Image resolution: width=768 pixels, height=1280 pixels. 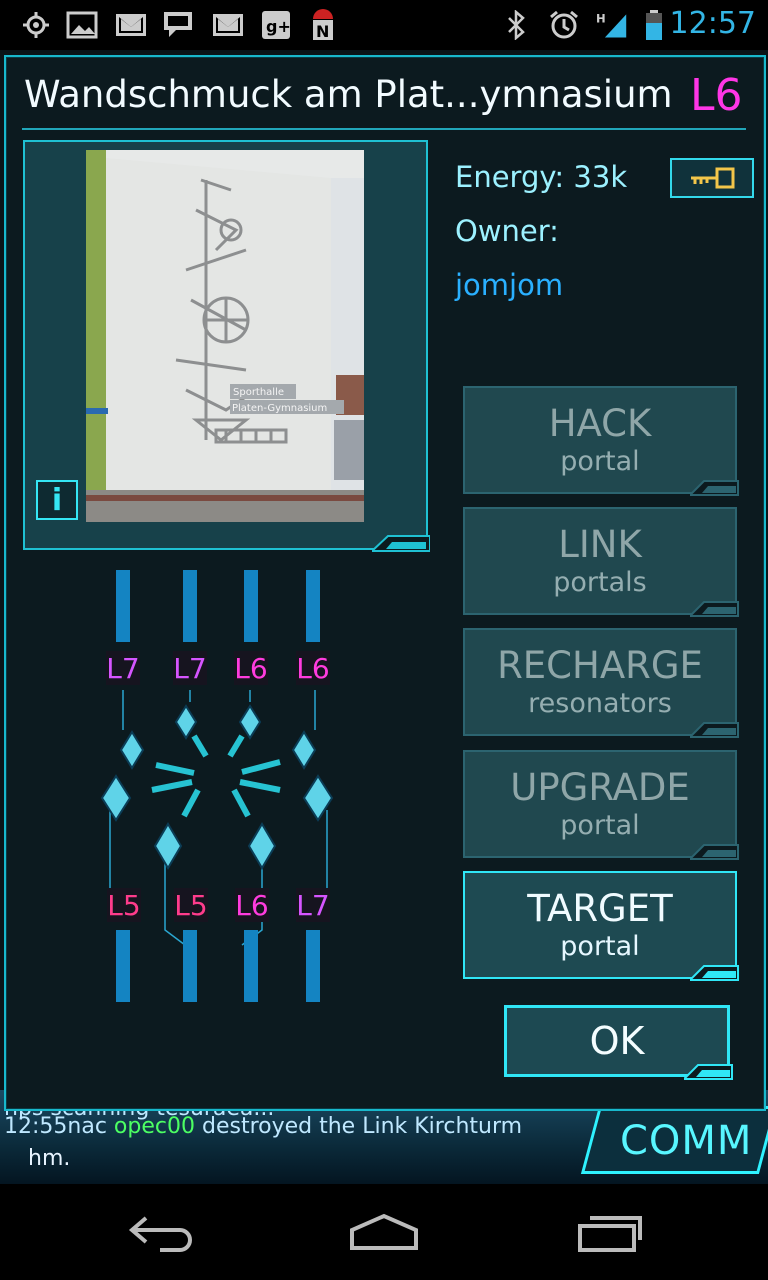 What do you see at coordinates (516, 25) in the screenshot?
I see `bluetooth-icon` at bounding box center [516, 25].